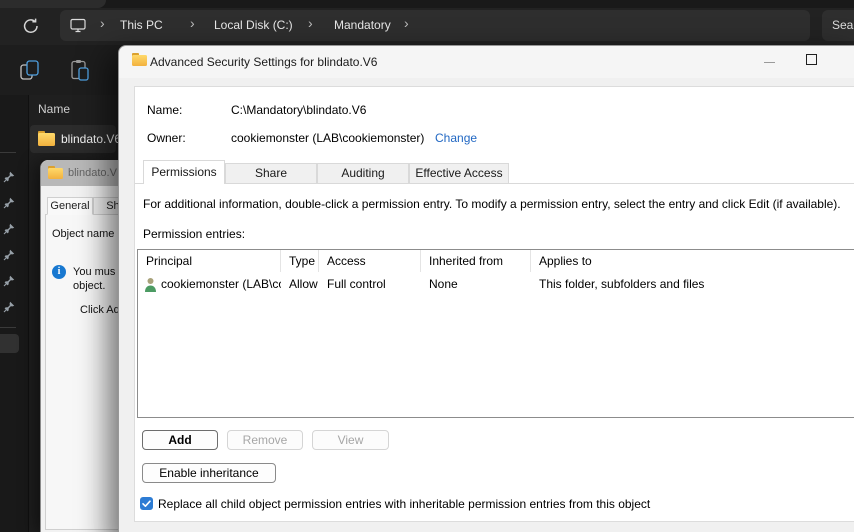 This screenshot has height=532, width=854. What do you see at coordinates (194, 234) in the screenshot?
I see `permission-entries-label: Permission entries:` at bounding box center [194, 234].